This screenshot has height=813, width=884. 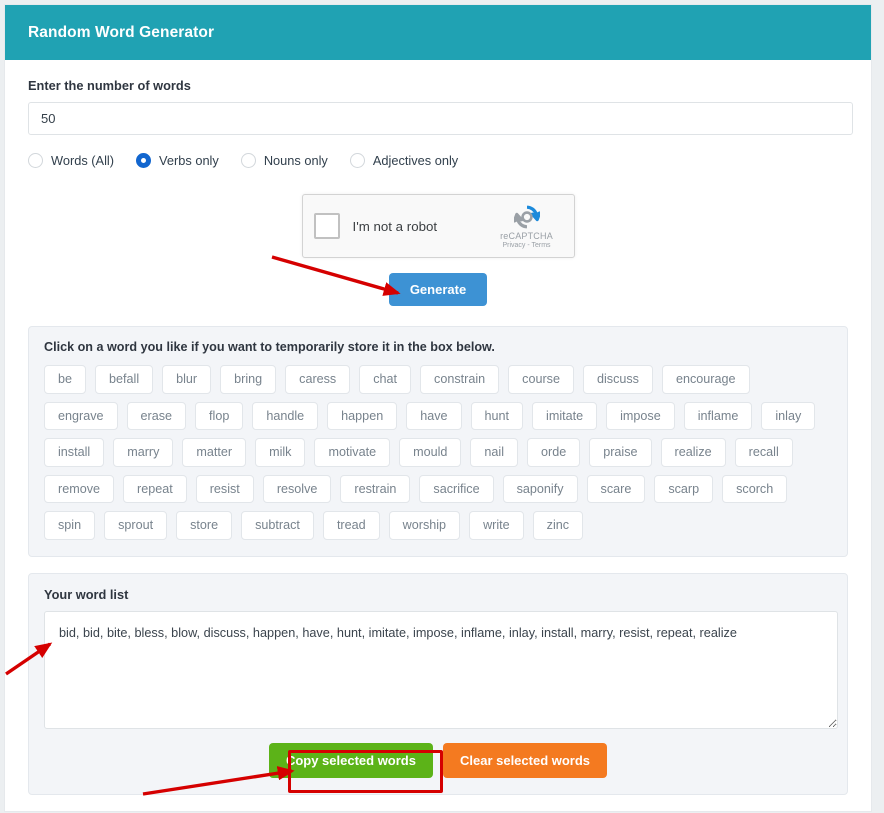 What do you see at coordinates (415, 160) in the screenshot?
I see `radio-label: Adjectives only` at bounding box center [415, 160].